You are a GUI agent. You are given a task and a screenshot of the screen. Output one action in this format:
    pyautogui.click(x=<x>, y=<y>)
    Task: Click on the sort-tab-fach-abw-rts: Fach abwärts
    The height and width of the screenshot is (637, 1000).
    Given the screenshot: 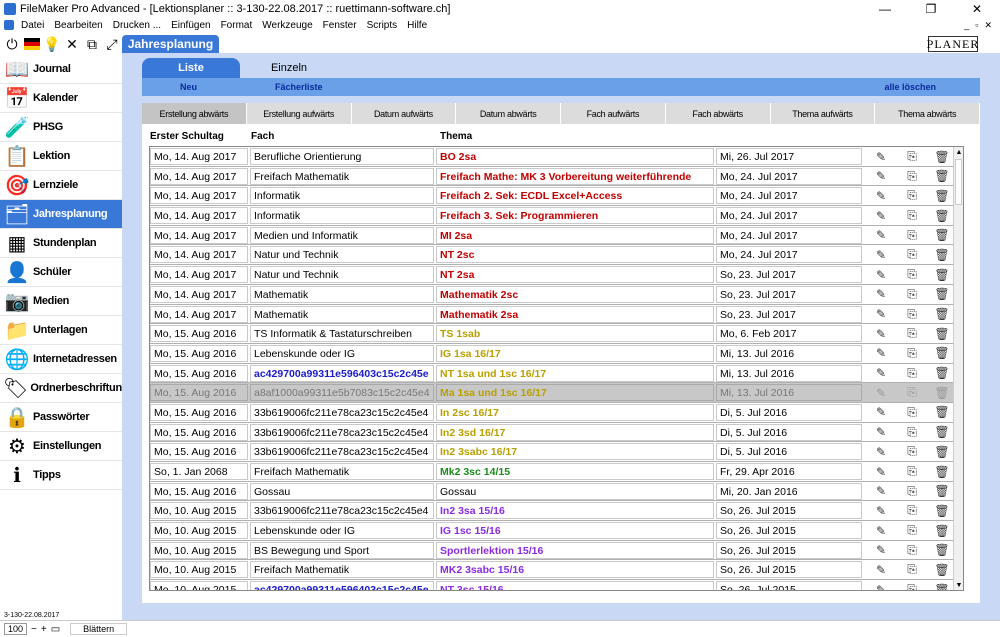 What is the action you would take?
    pyautogui.click(x=718, y=113)
    